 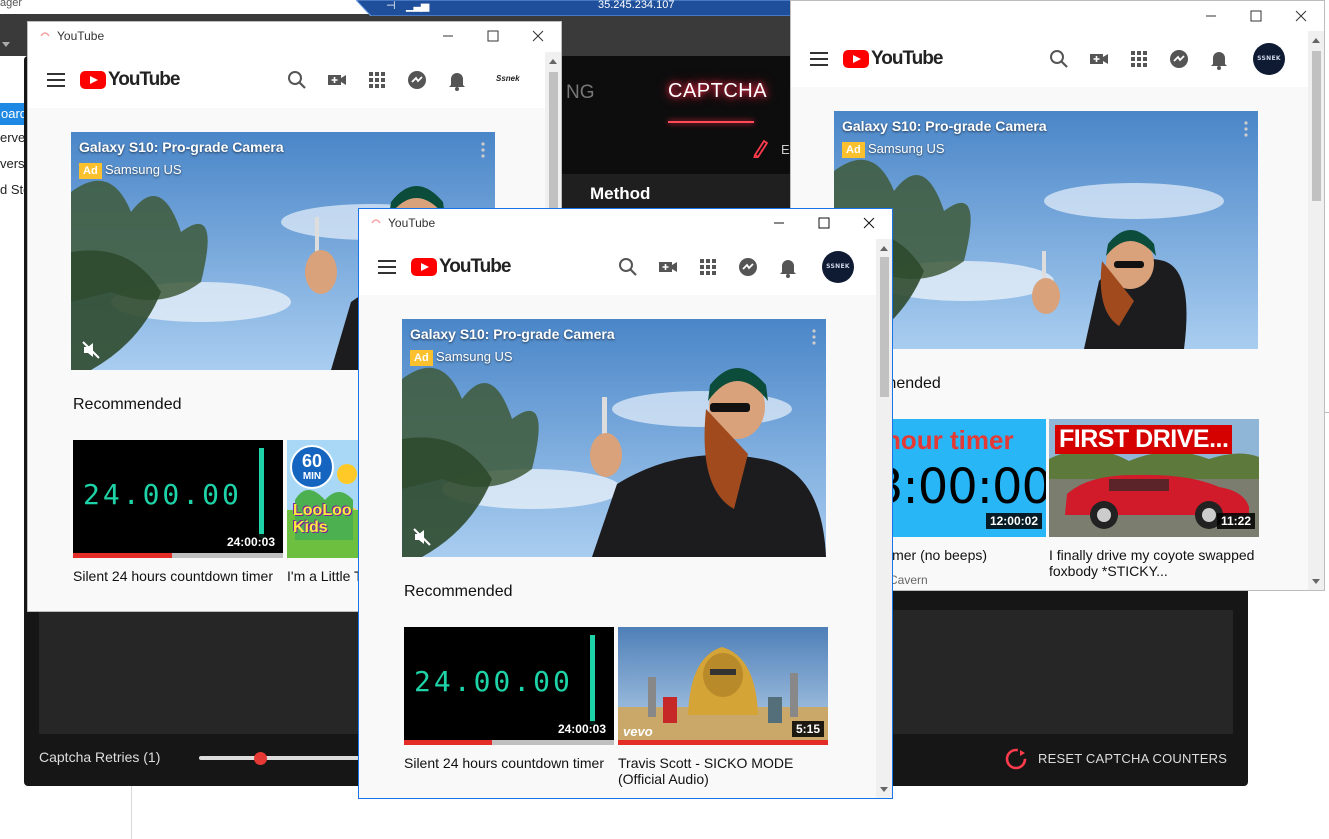 What do you see at coordinates (12, 137) in the screenshot?
I see `sidebar-item-servers: erve` at bounding box center [12, 137].